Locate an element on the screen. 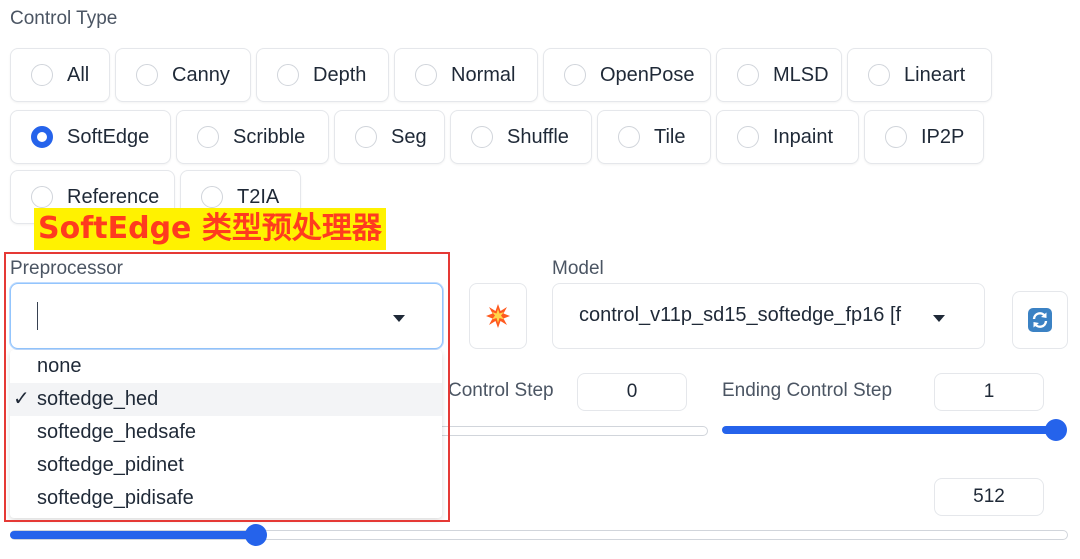  radio-lineart: Lineart is located at coordinates (919, 75).